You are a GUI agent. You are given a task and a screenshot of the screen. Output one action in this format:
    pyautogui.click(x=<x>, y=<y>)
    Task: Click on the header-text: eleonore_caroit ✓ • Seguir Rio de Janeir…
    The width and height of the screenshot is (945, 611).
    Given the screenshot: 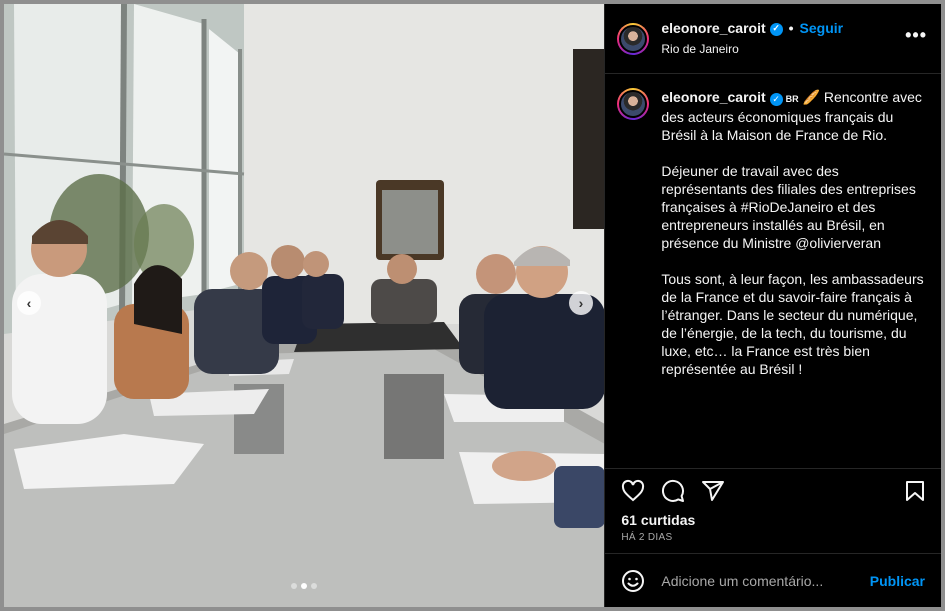 What is the action you would take?
    pyautogui.click(x=783, y=38)
    